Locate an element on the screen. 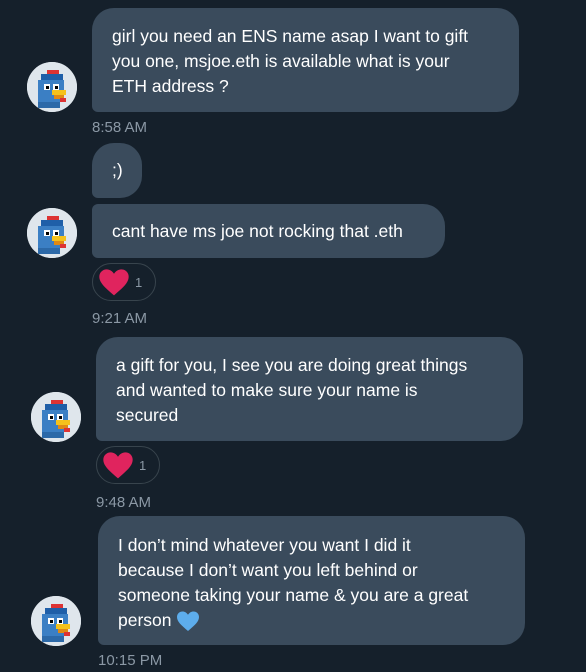 The image size is (586, 672). message-timestamp: 9:48 AM is located at coordinates (124, 502).